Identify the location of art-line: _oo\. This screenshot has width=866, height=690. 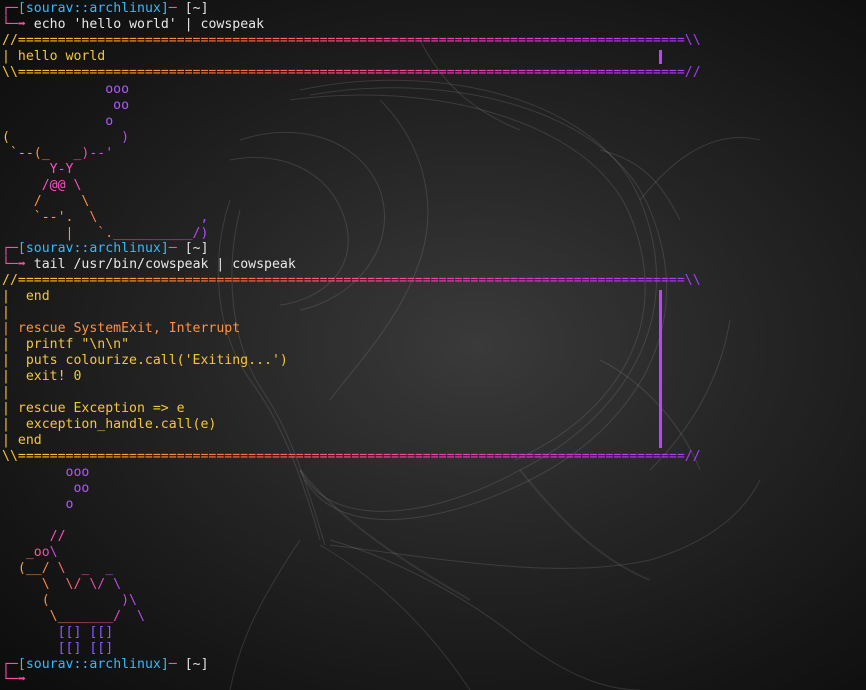
(30, 552).